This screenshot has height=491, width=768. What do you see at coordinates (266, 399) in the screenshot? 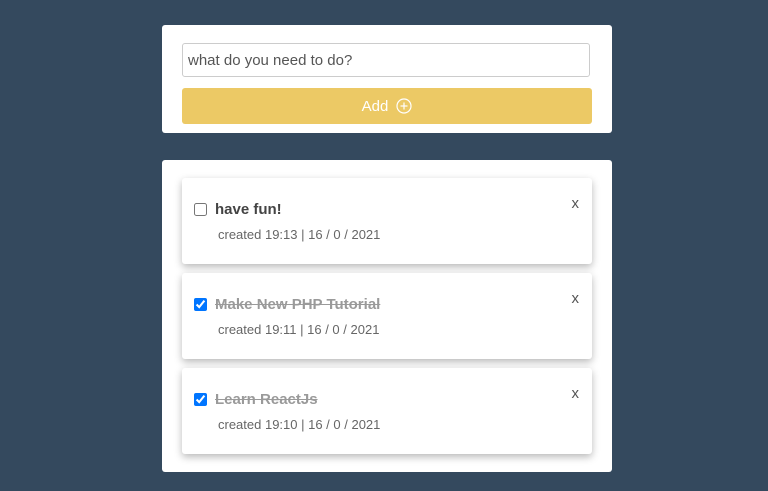
I see `todo-title: Learn ReactJs` at bounding box center [266, 399].